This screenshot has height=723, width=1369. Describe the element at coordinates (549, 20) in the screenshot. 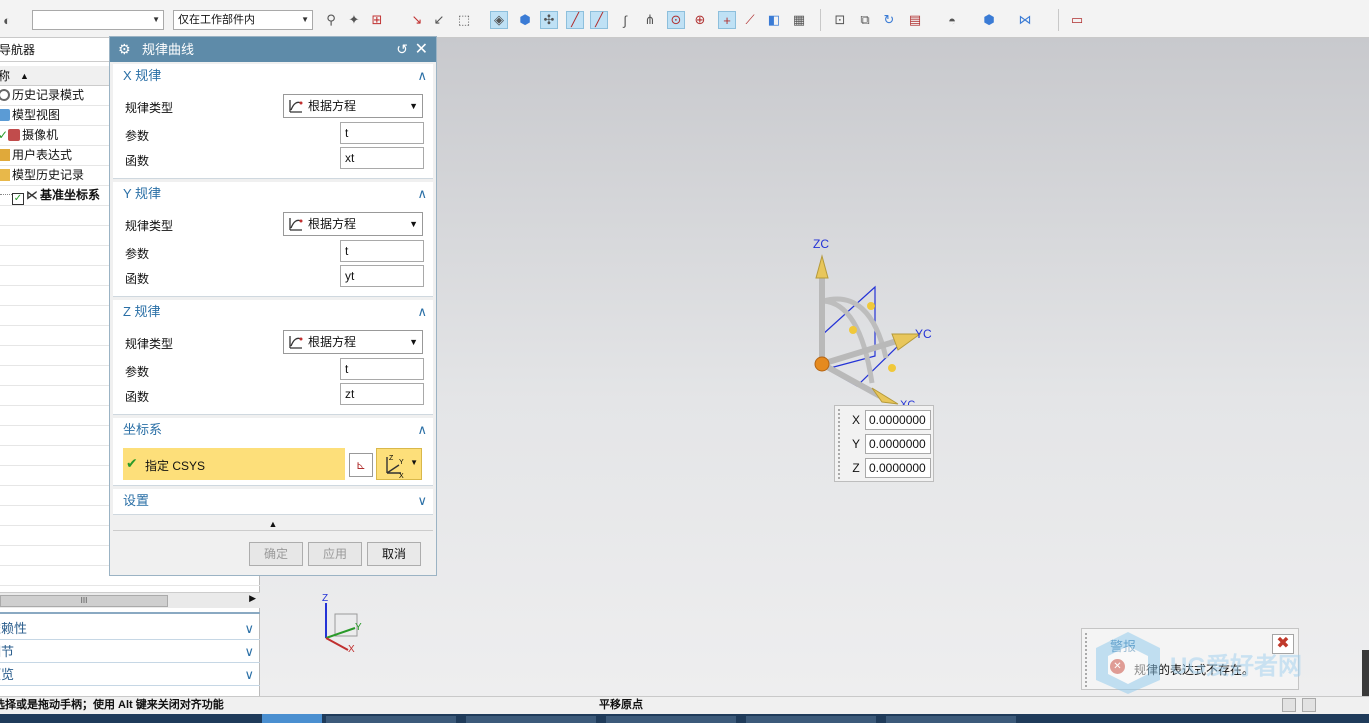

I see `snap-points-icon: ✣` at that location.